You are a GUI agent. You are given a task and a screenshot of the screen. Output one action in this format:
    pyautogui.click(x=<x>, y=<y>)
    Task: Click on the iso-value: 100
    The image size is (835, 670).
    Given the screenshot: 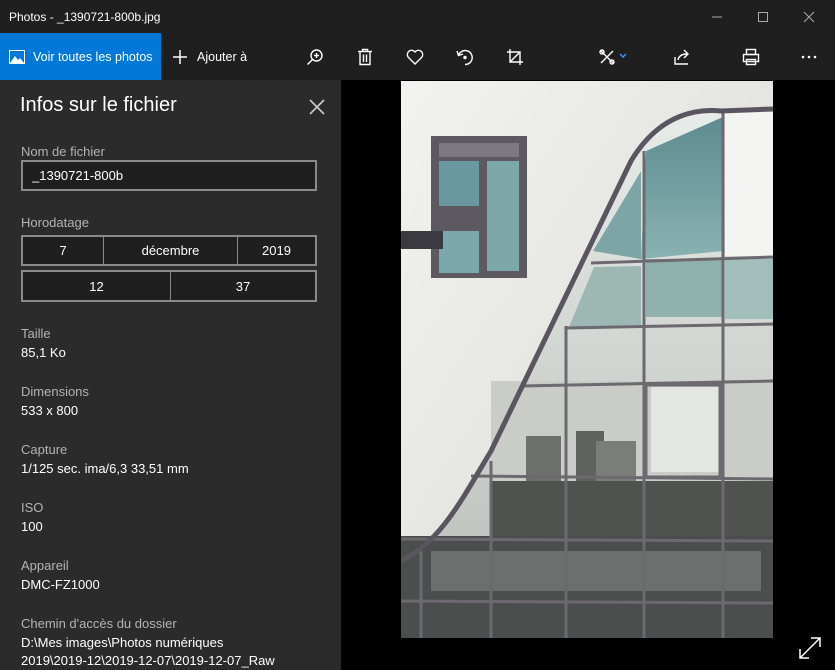 What is the action you would take?
    pyautogui.click(x=32, y=526)
    